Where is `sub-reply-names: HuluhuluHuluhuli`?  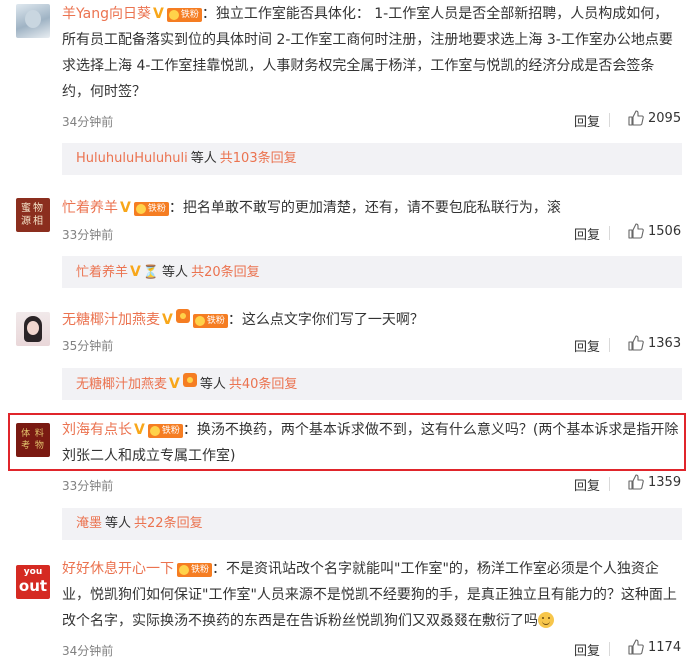 sub-reply-names: HuluhuluHuluhuli is located at coordinates (132, 158).